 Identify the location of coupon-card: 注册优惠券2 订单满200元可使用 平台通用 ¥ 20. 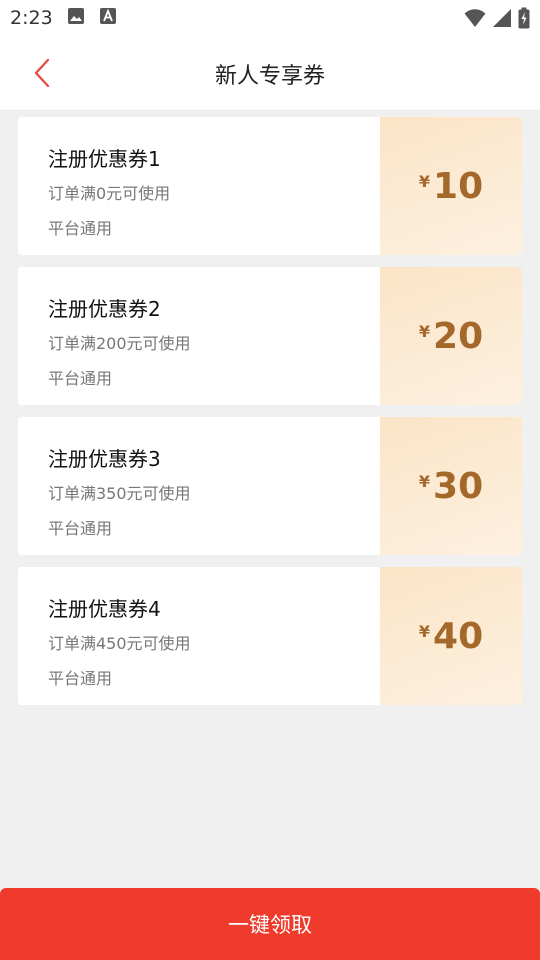
(270, 336).